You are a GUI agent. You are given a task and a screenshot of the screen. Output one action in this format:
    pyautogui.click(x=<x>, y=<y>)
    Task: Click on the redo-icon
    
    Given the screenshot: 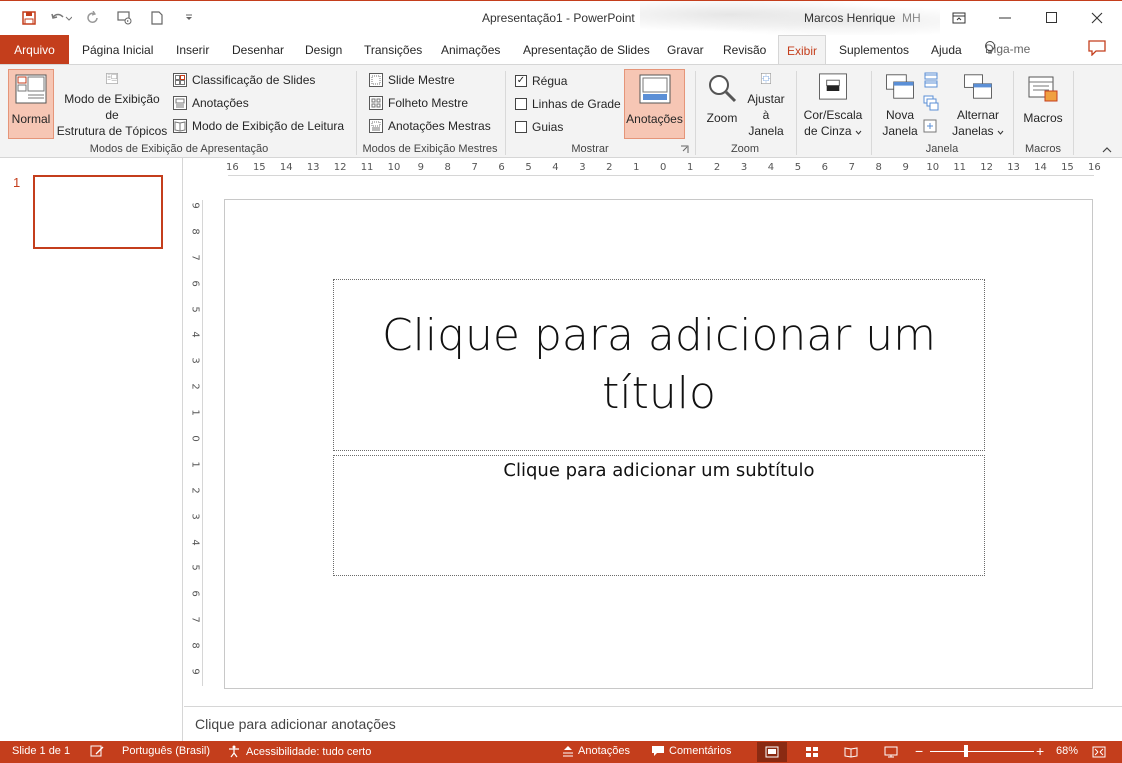 What is the action you would take?
    pyautogui.click(x=92, y=17)
    